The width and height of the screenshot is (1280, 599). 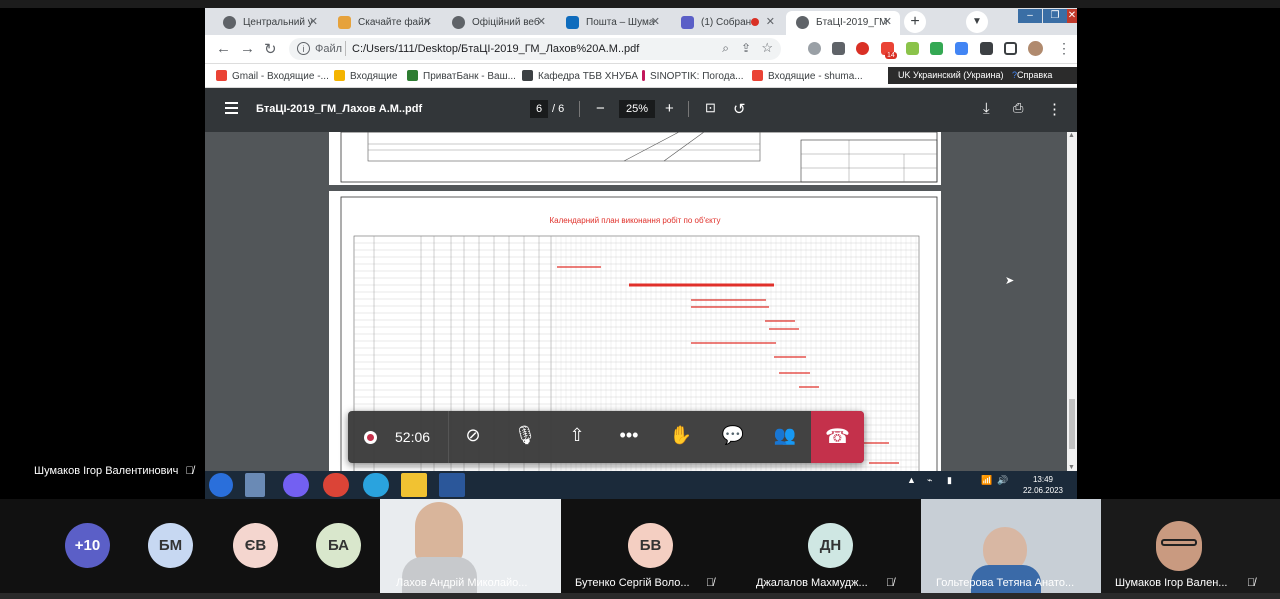 I want to click on pdf-scrollbar: ▲ ▼, so click(x=1072, y=301).